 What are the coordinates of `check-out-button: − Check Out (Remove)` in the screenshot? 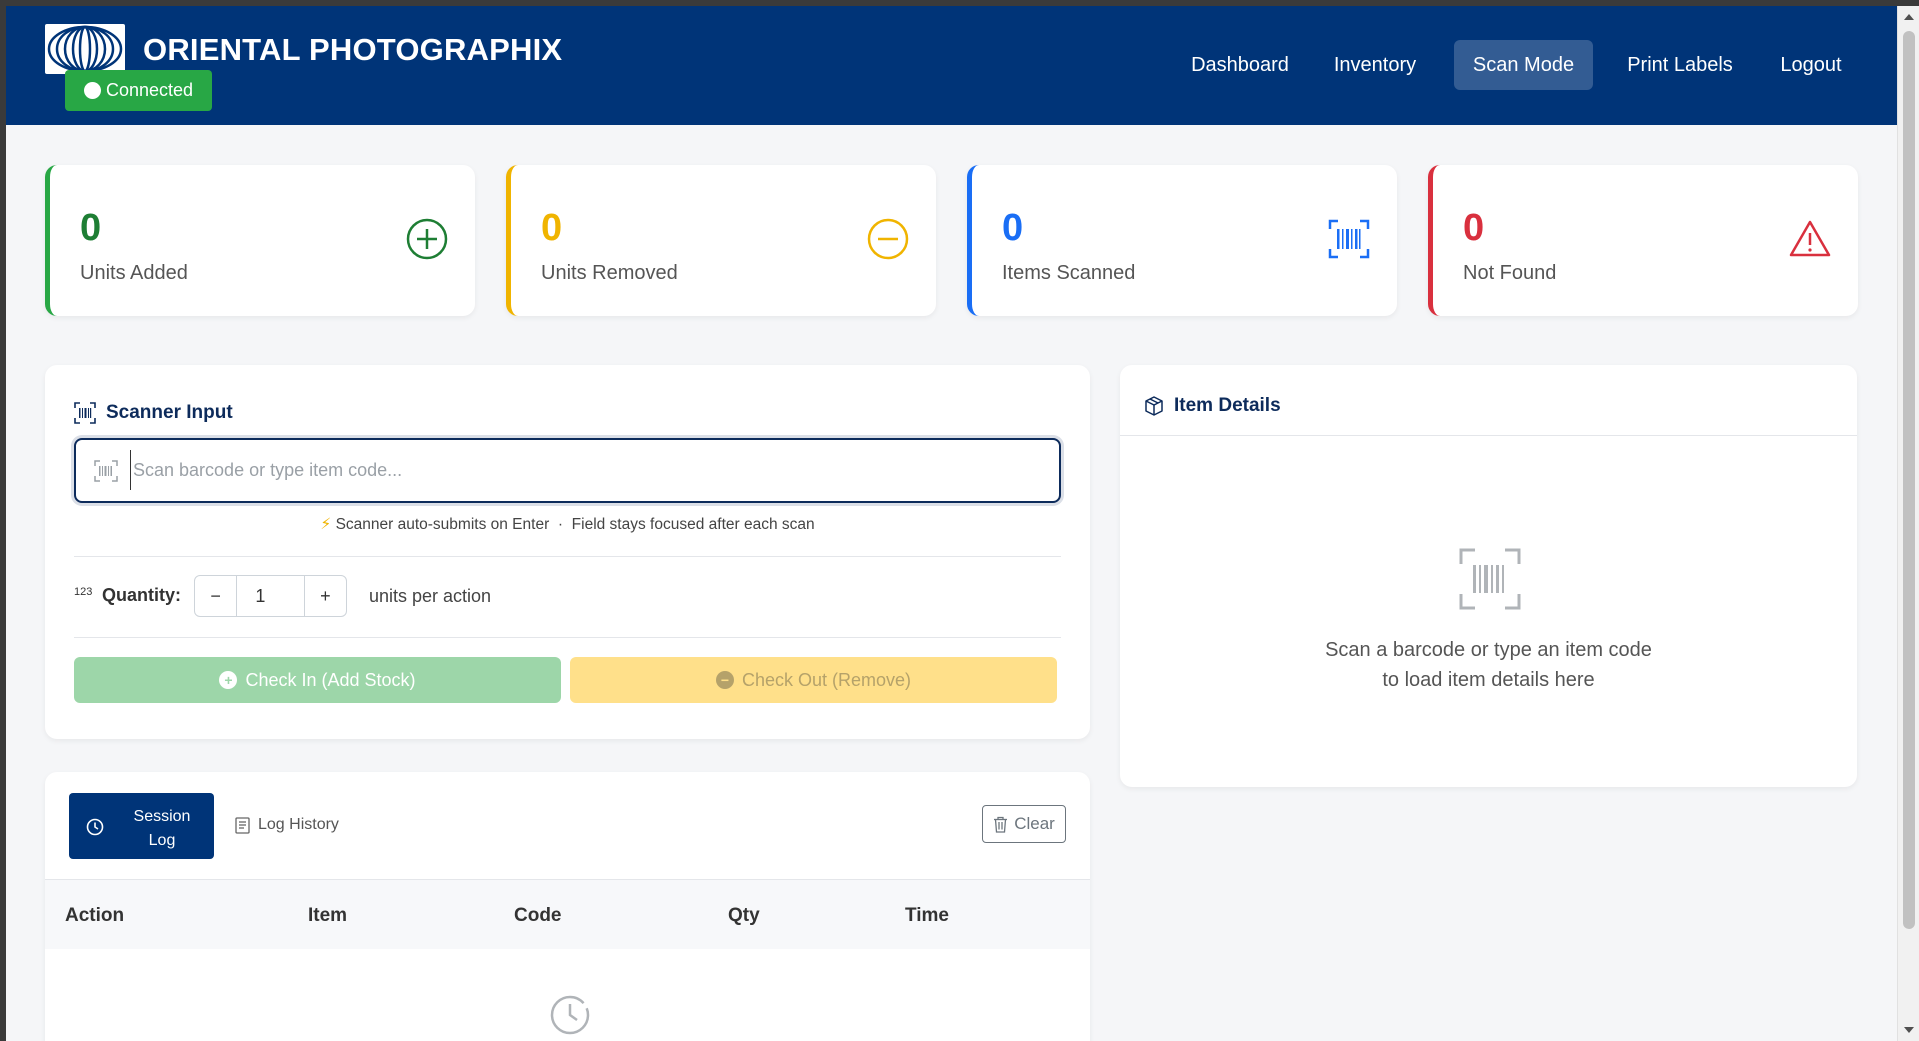 It's located at (813, 680).